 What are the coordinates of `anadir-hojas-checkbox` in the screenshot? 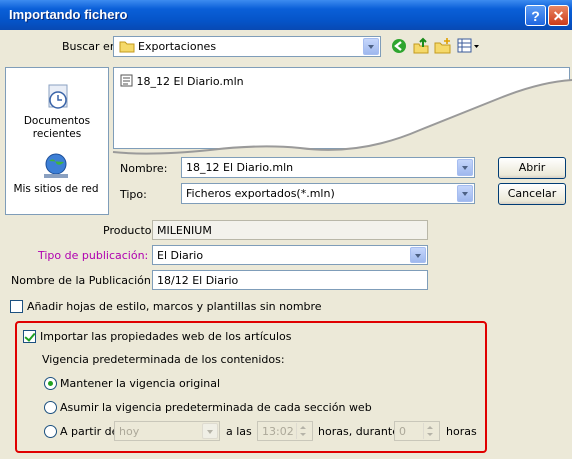 It's located at (16, 306).